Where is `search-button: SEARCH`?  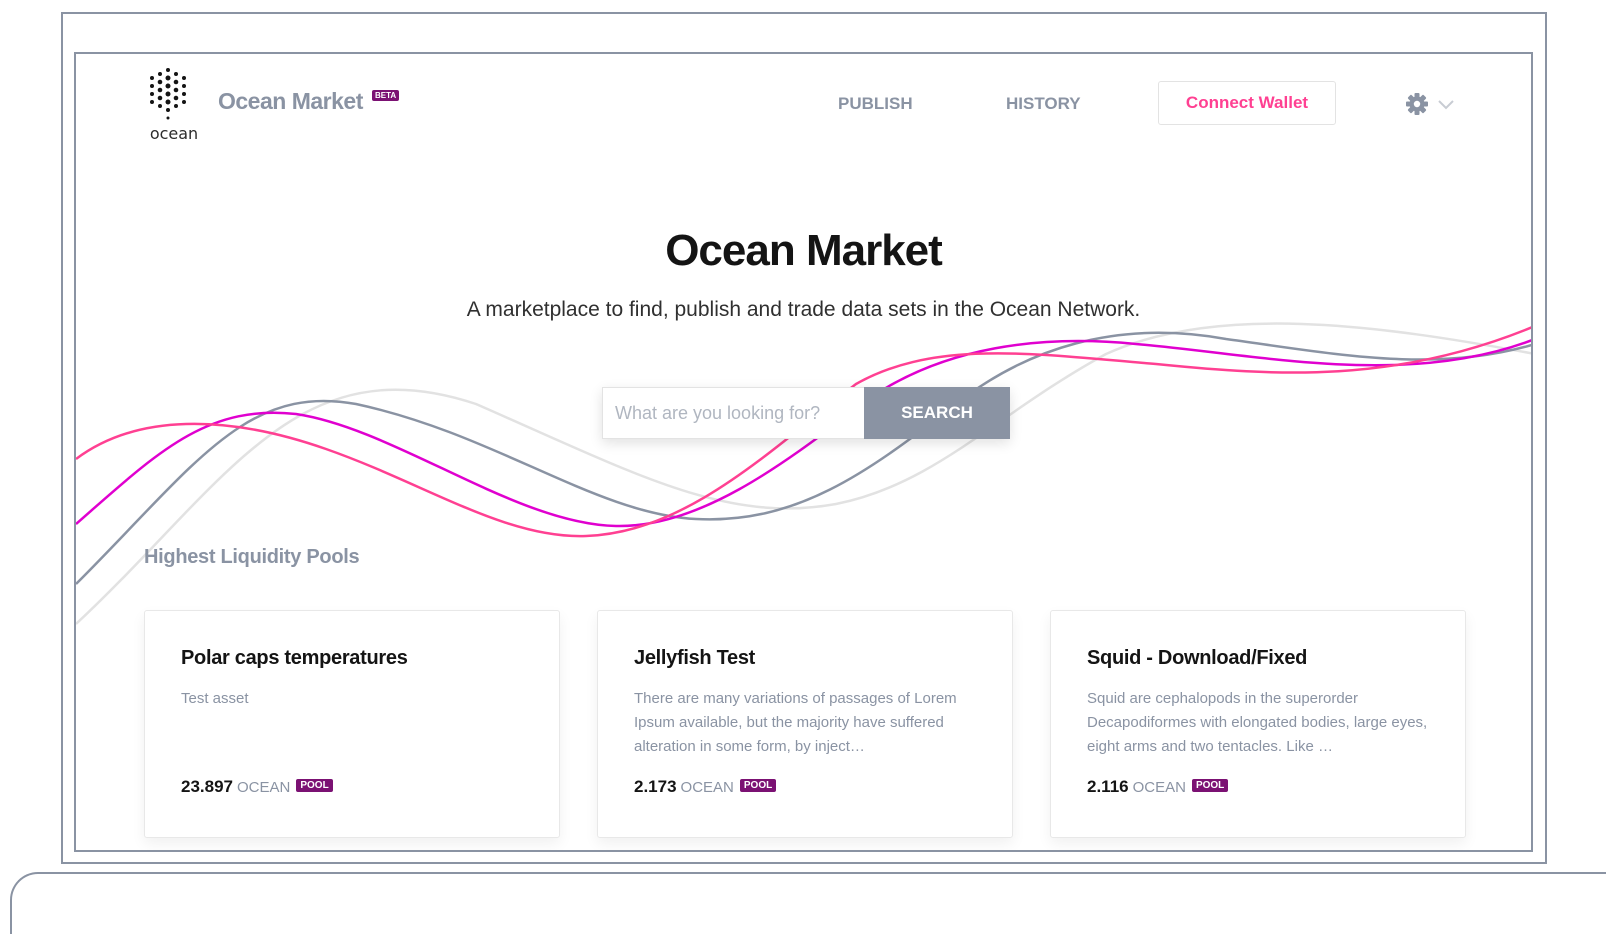
search-button: SEARCH is located at coordinates (937, 413).